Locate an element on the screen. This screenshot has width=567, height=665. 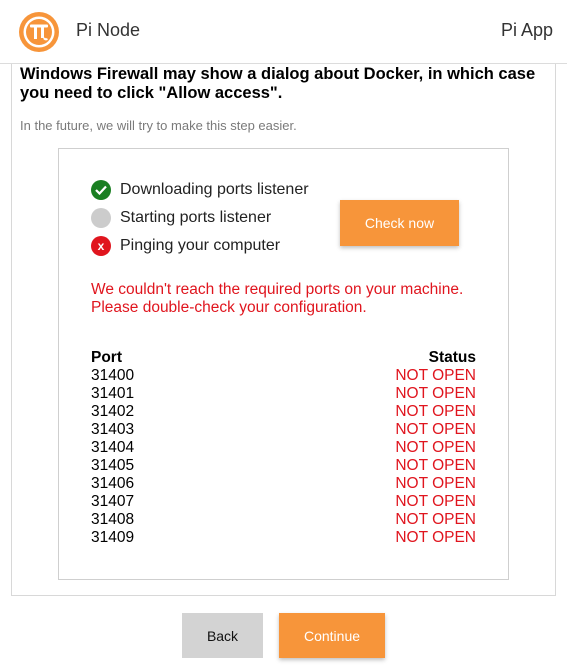
port-cell: 31407 is located at coordinates (113, 501).